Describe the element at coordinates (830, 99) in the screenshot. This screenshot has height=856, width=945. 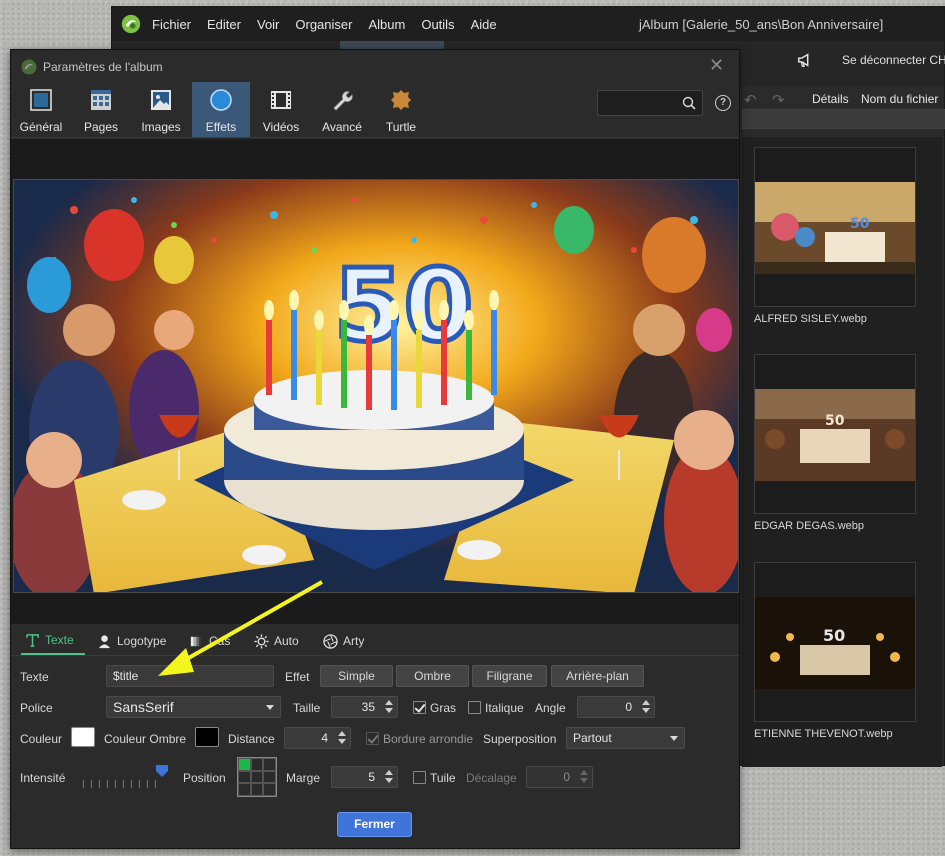
I see `details-view-button: Détails` at that location.